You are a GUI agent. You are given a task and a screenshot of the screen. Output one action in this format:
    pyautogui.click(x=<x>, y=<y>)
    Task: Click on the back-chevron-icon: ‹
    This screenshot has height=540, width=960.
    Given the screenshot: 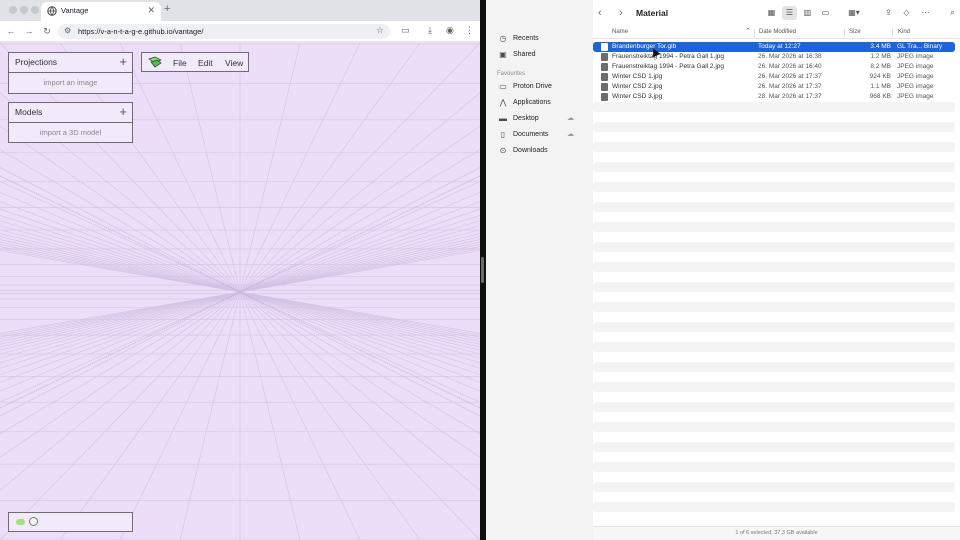 What is the action you would take?
    pyautogui.click(x=600, y=13)
    